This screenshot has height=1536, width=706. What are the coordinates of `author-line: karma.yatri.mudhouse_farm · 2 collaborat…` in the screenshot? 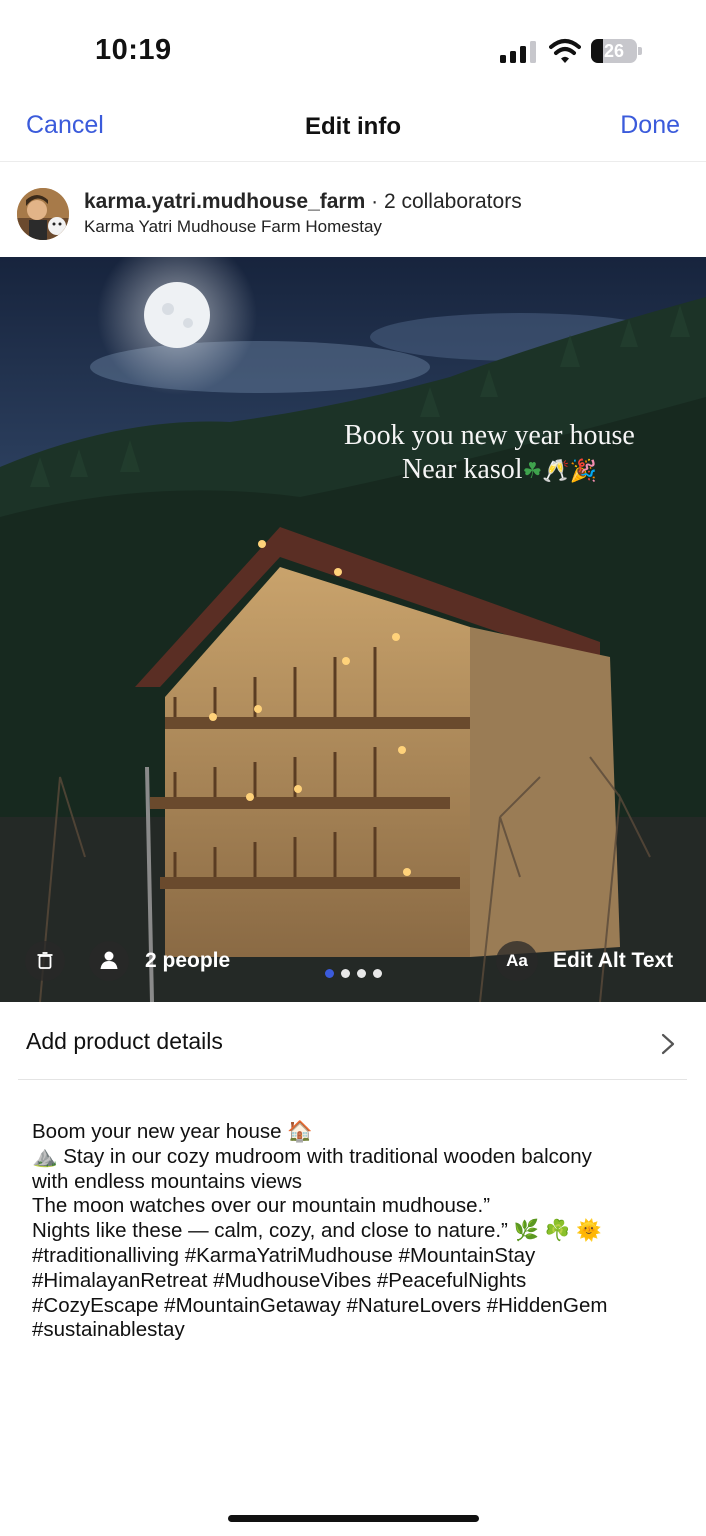 It's located at (303, 202).